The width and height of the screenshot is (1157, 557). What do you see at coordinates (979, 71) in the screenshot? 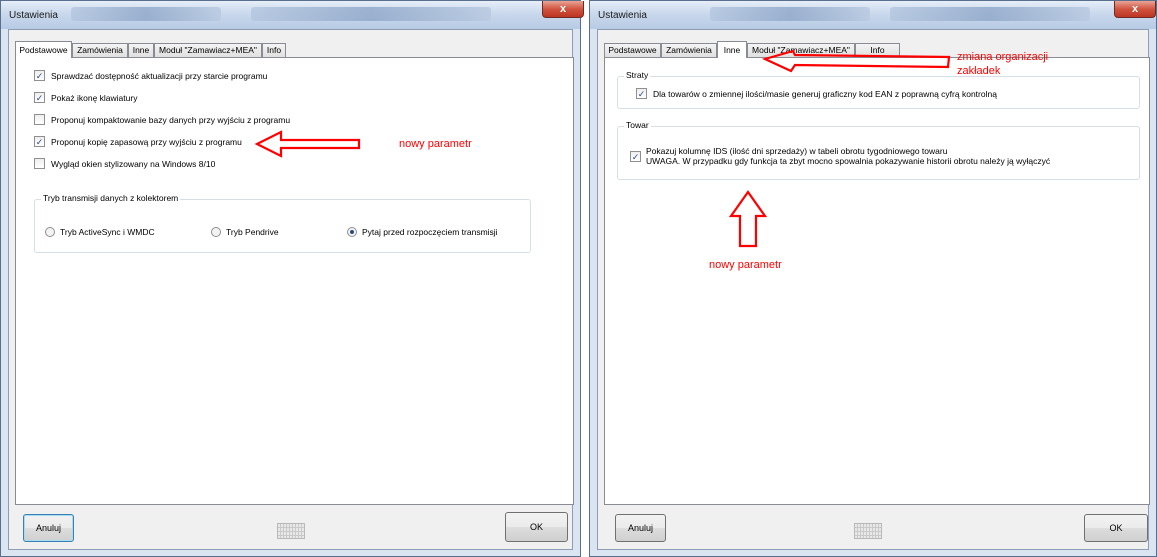
I see `annotation-tabs-reorganization-line2: zakładek` at bounding box center [979, 71].